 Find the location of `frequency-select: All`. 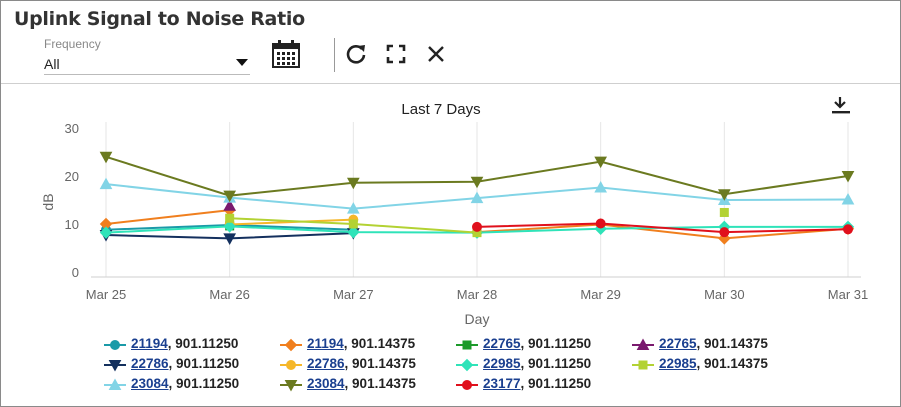

frequency-select: All is located at coordinates (147, 64).